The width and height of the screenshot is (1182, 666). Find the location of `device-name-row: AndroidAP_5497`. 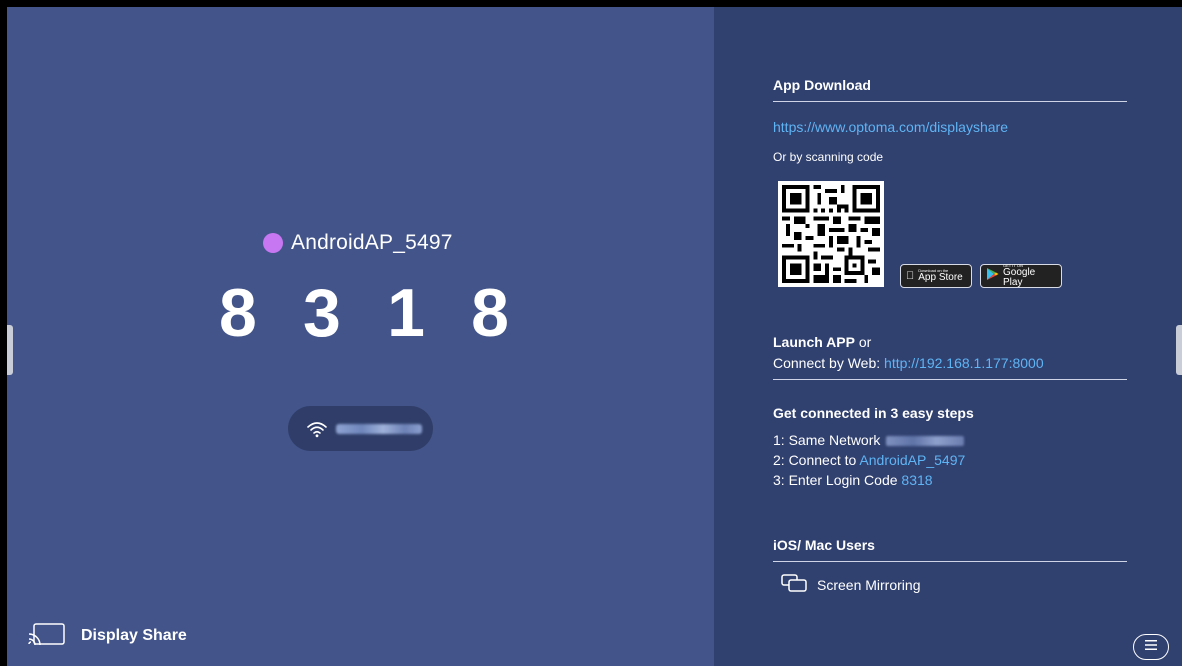

device-name-row: AndroidAP_5497 is located at coordinates (358, 243).